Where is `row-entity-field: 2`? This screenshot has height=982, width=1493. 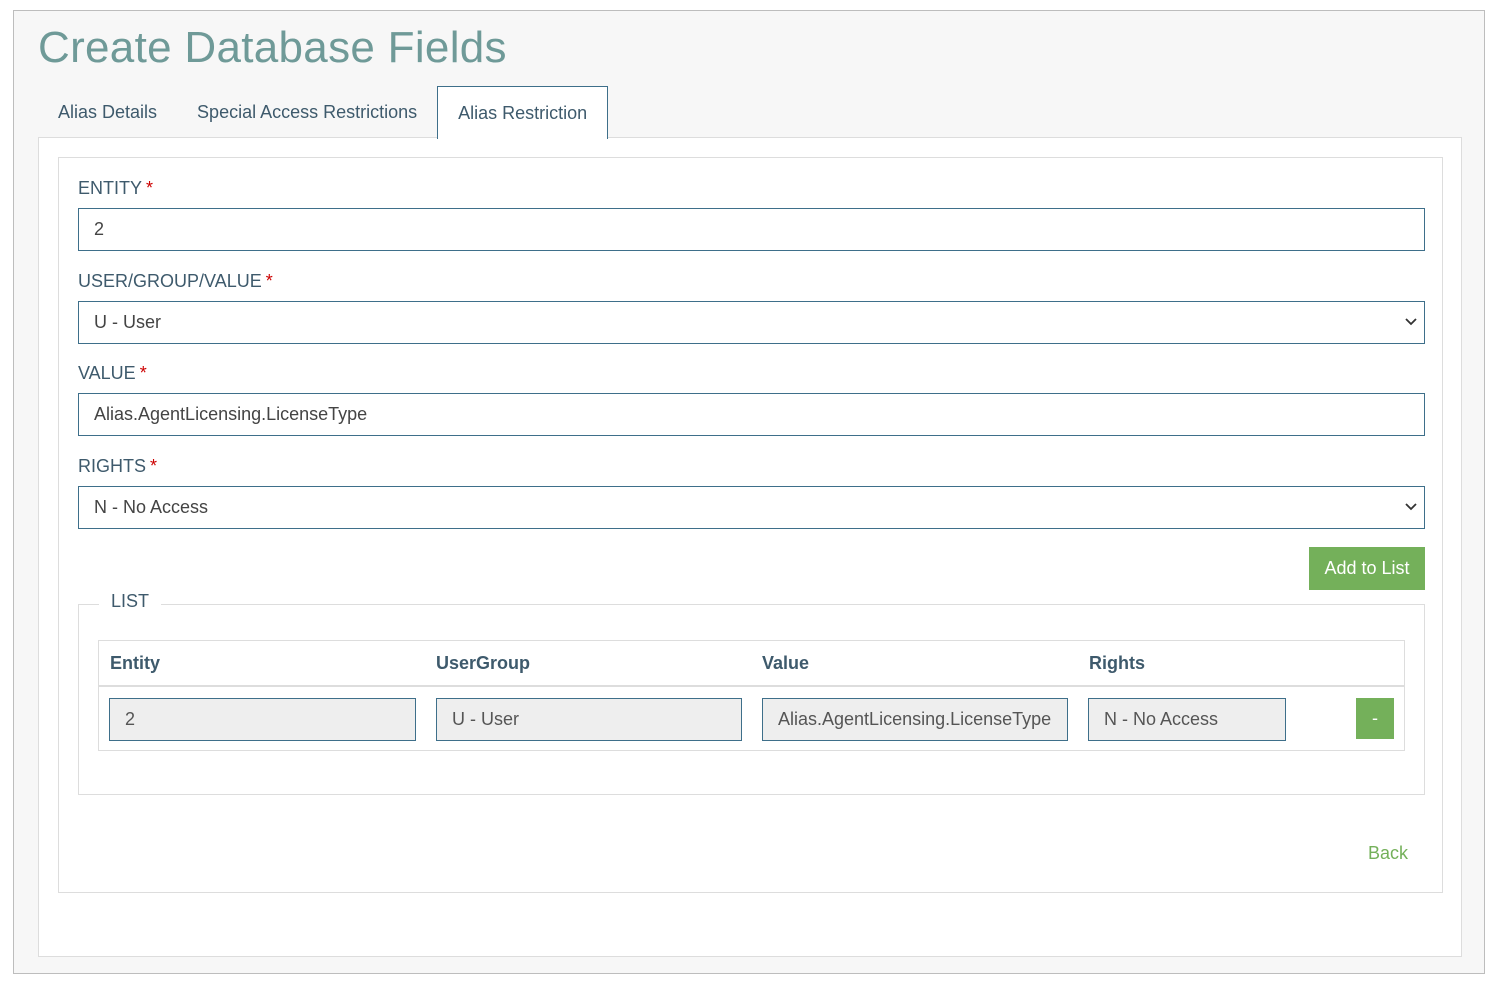 row-entity-field: 2 is located at coordinates (262, 719).